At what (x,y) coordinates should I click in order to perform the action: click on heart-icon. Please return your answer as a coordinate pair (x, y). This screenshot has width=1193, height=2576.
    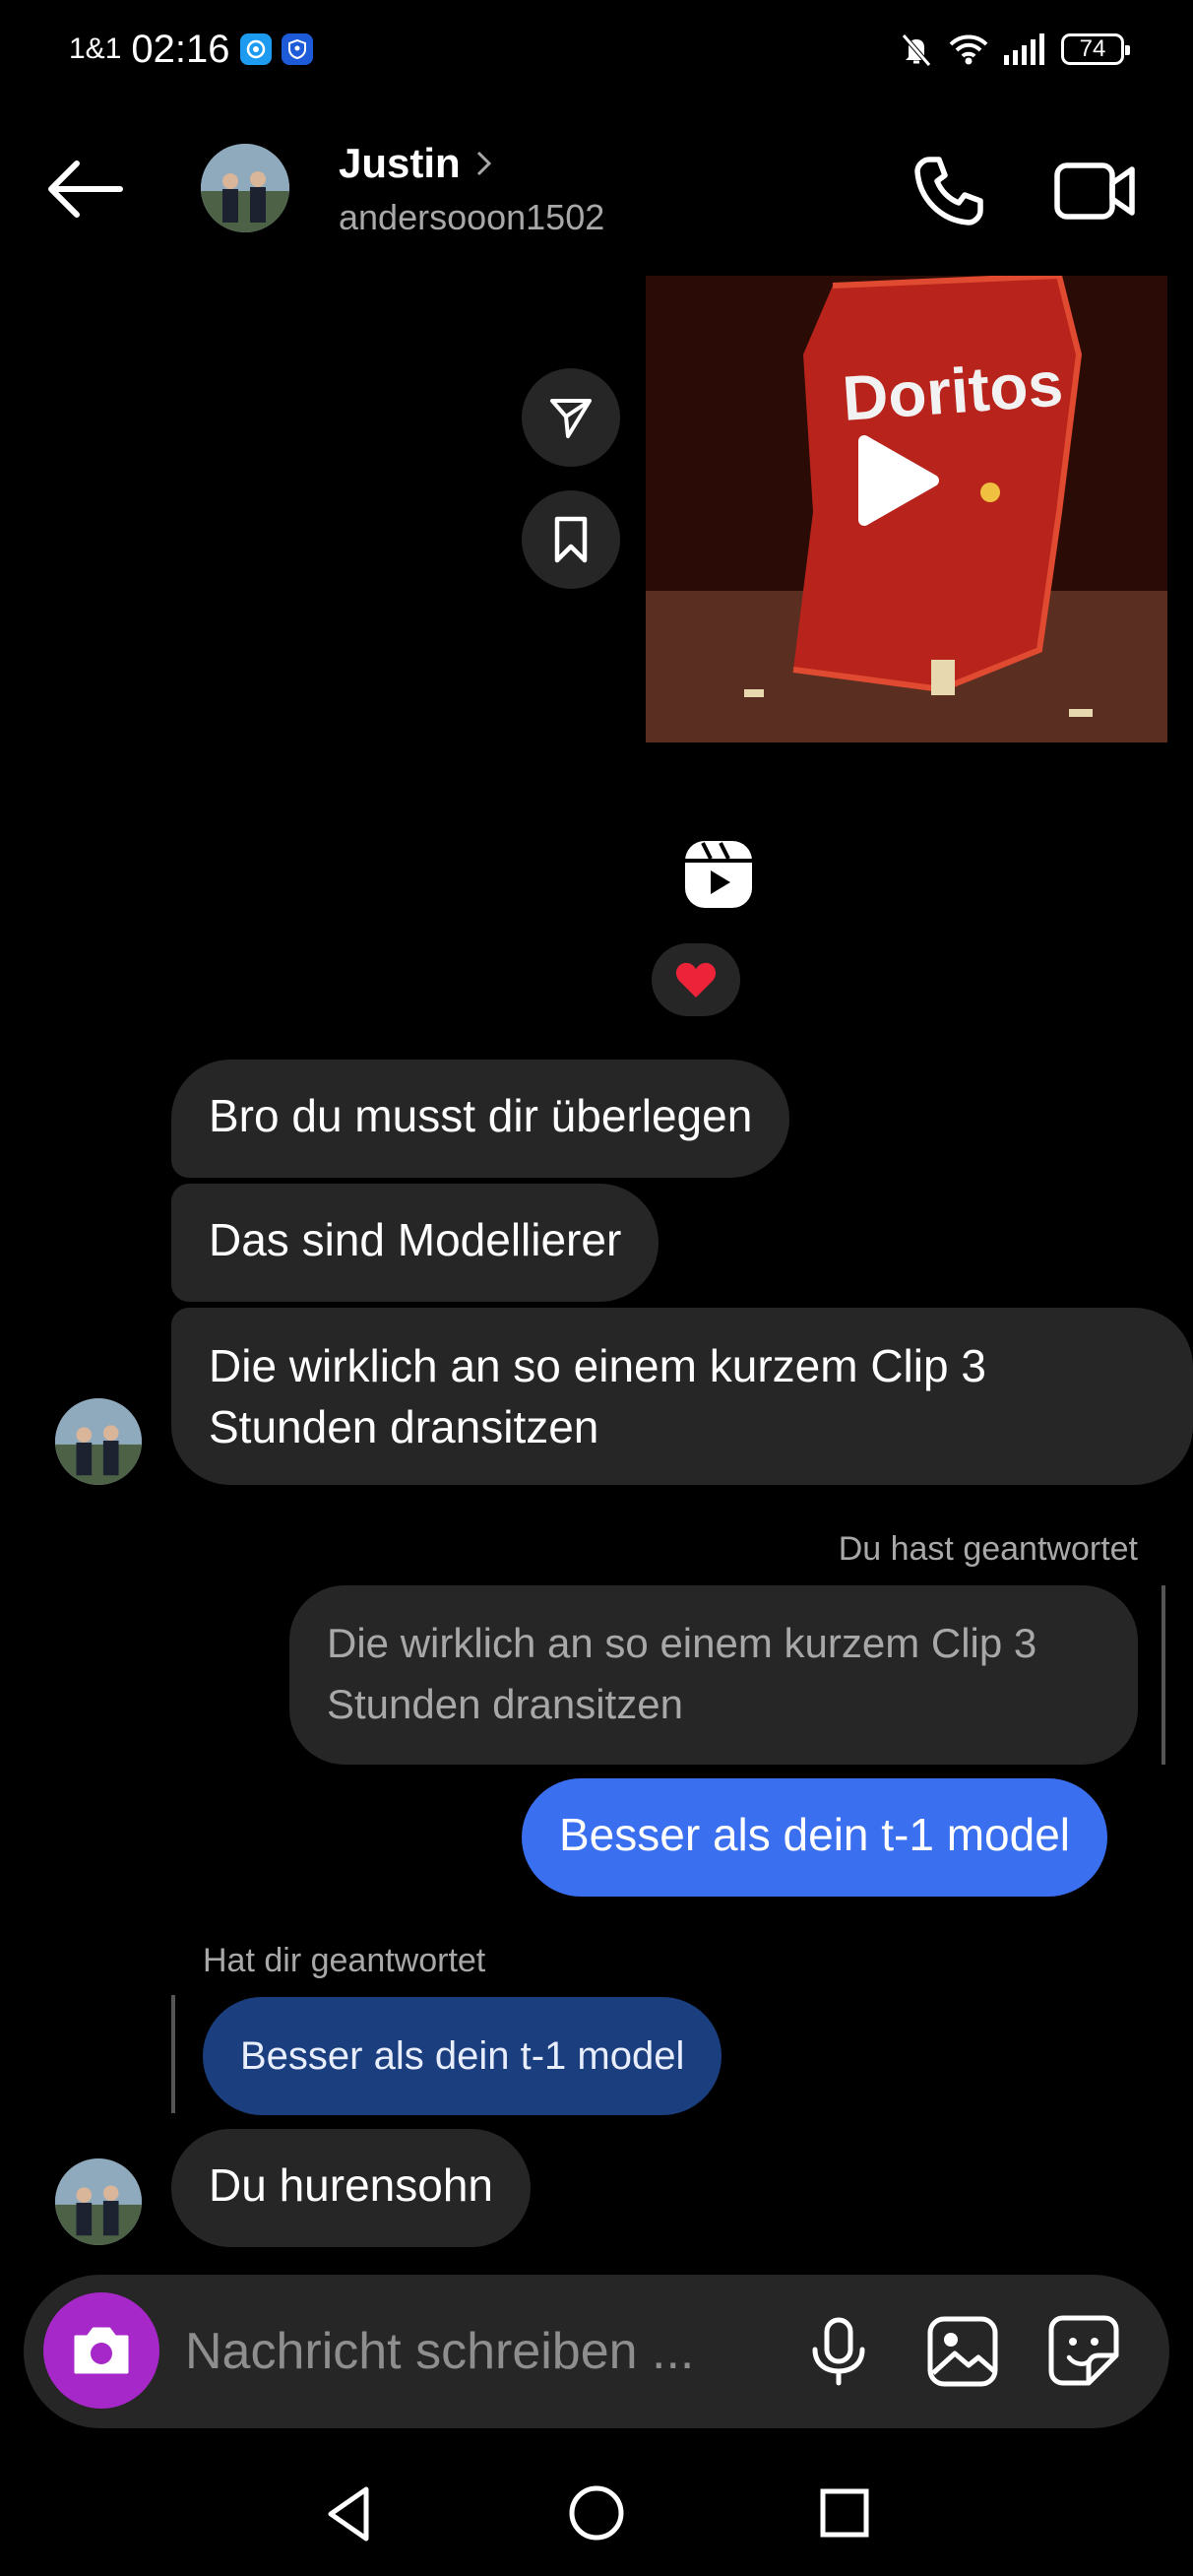
    Looking at the image, I should click on (696, 980).